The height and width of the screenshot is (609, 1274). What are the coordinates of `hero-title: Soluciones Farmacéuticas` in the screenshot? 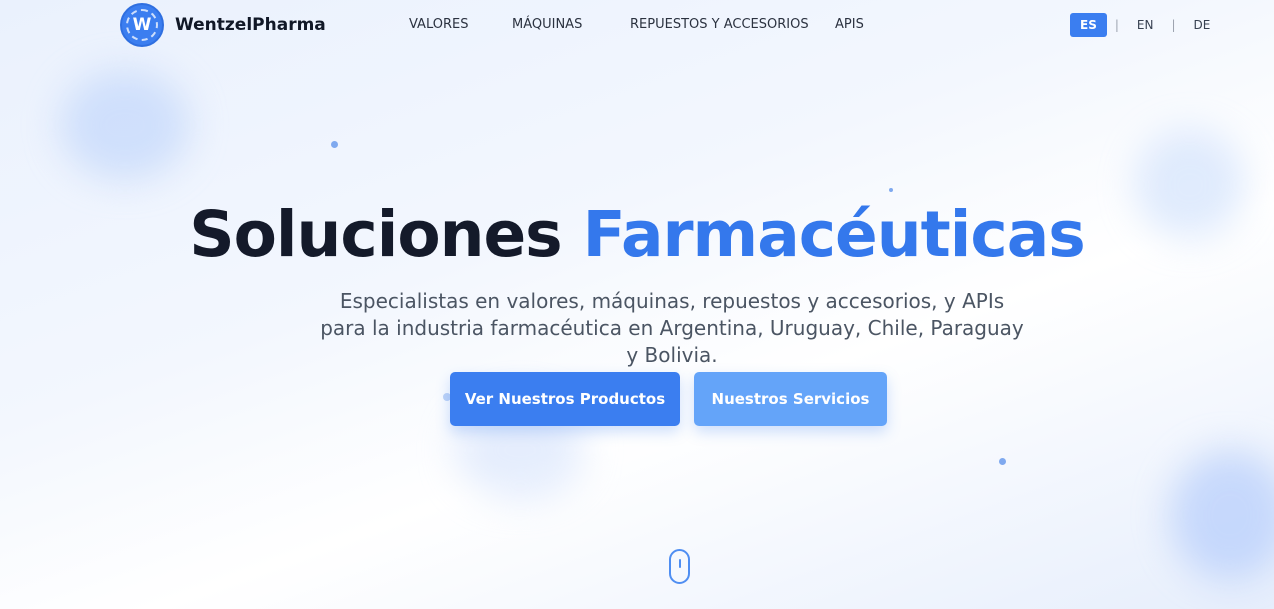 It's located at (637, 234).